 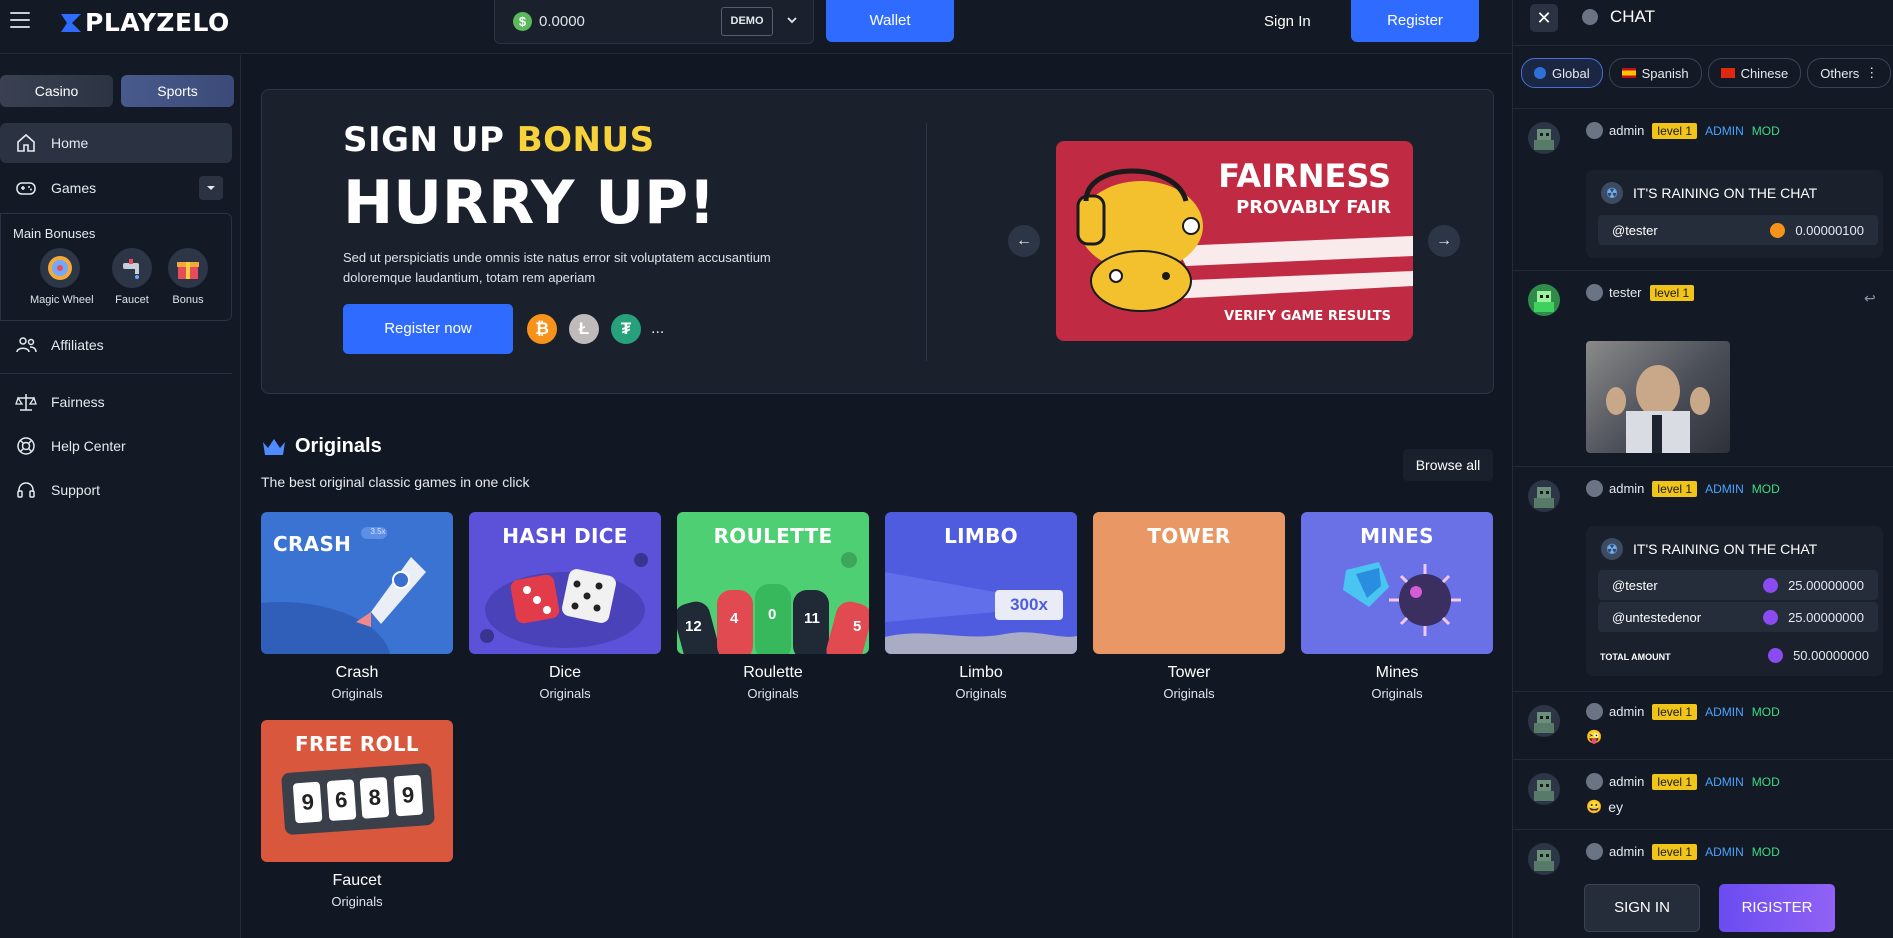 I want to click on amount-value: 50.00000000, so click(x=1831, y=655).